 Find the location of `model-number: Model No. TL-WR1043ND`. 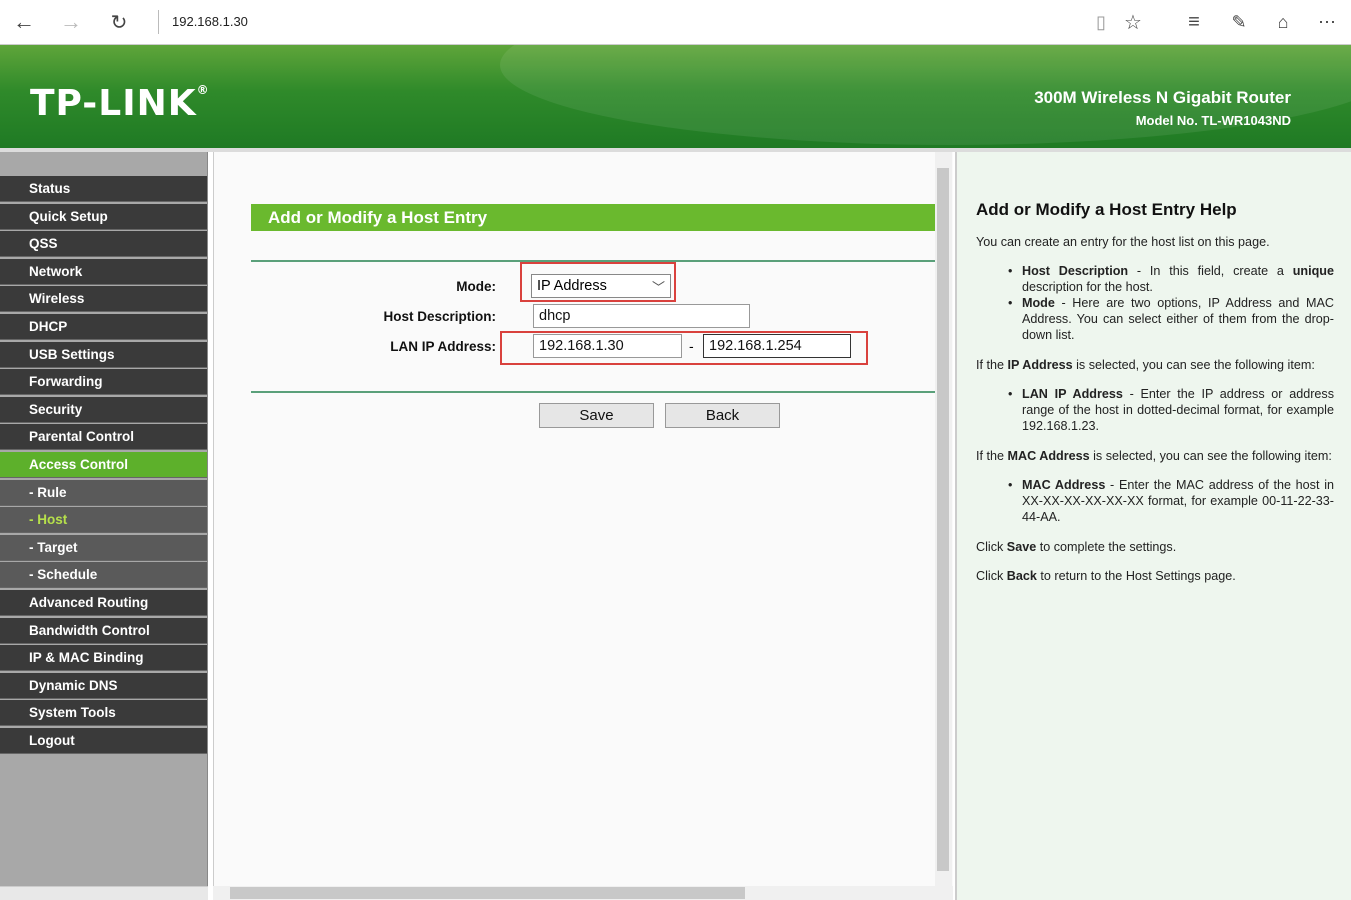

model-number: Model No. TL-WR1043ND is located at coordinates (1213, 120).